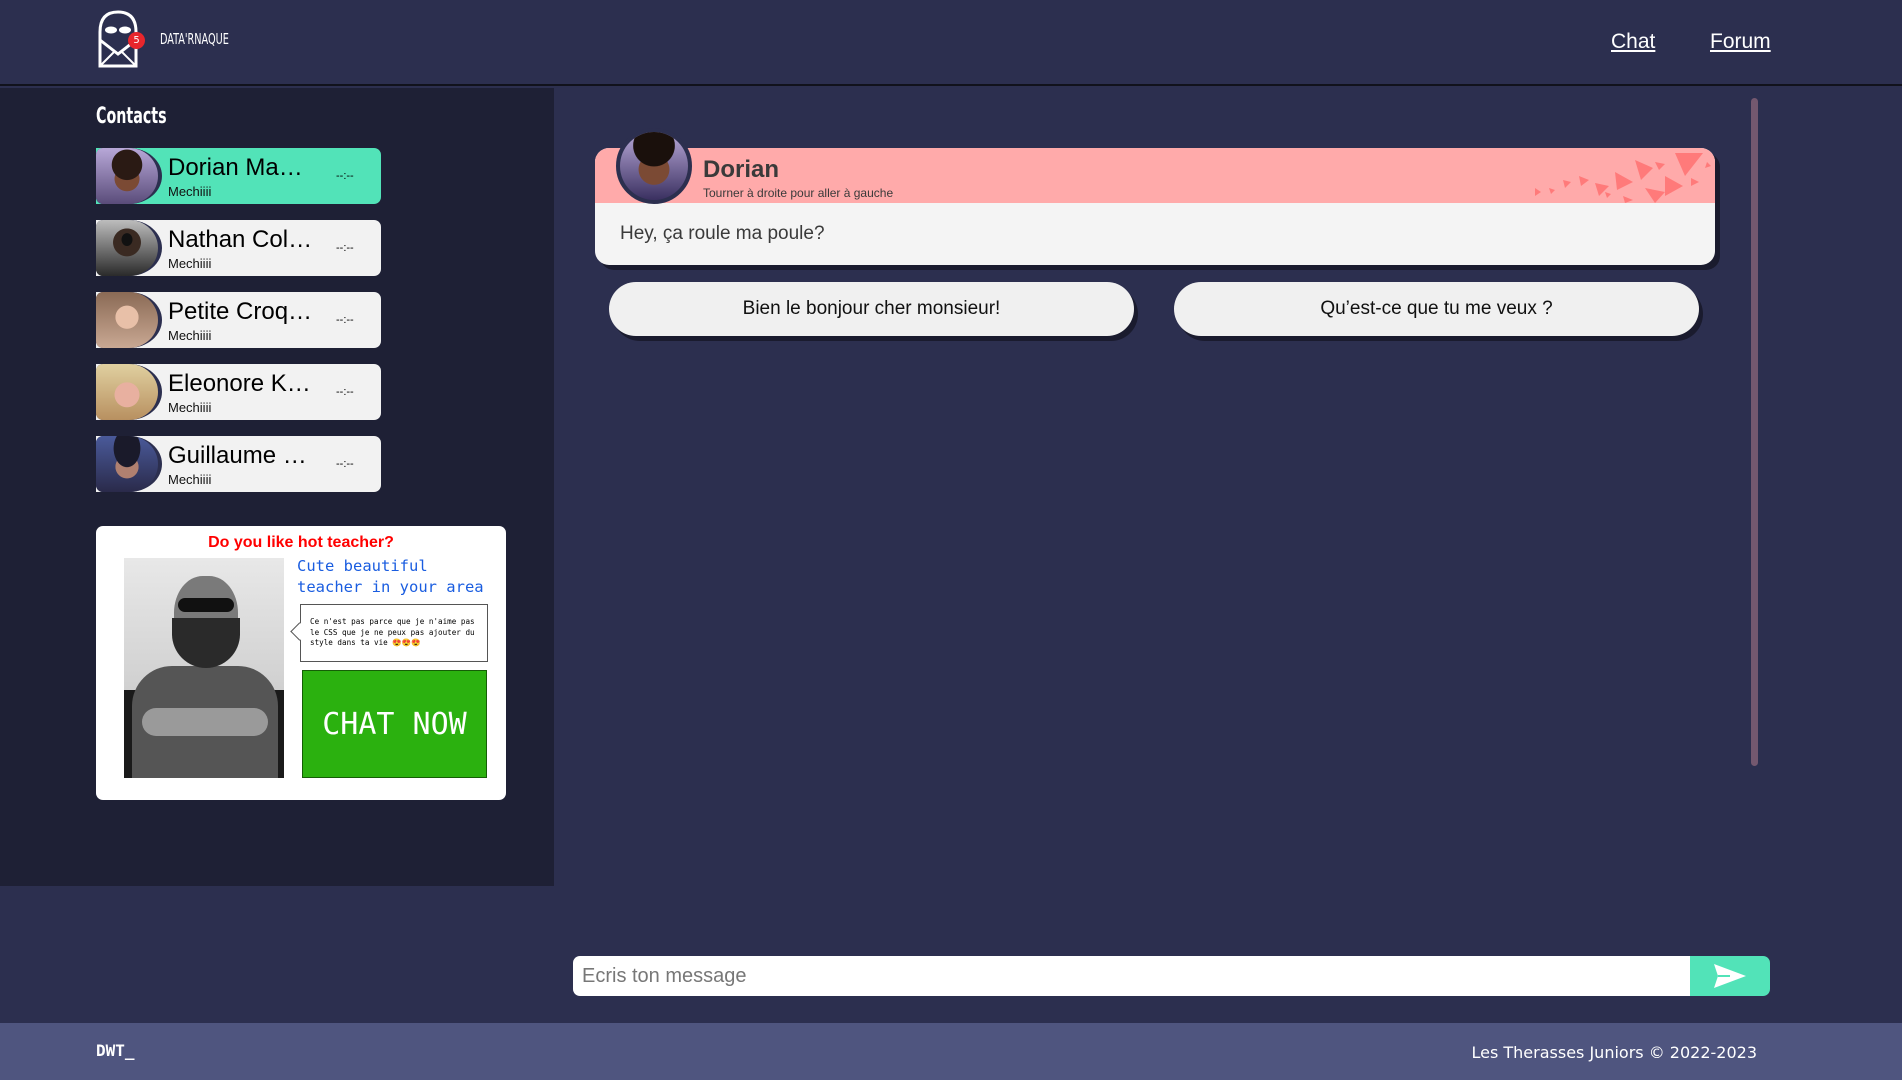  I want to click on top-header: 5 DATA'RNAQUE Chat Forum, so click(951, 43).